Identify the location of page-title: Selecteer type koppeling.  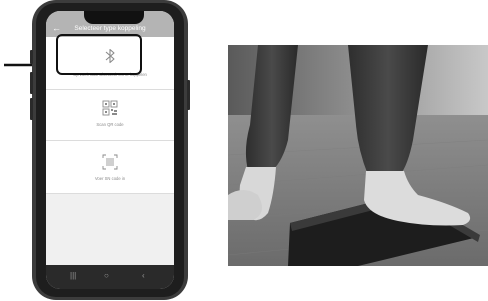
(110, 28).